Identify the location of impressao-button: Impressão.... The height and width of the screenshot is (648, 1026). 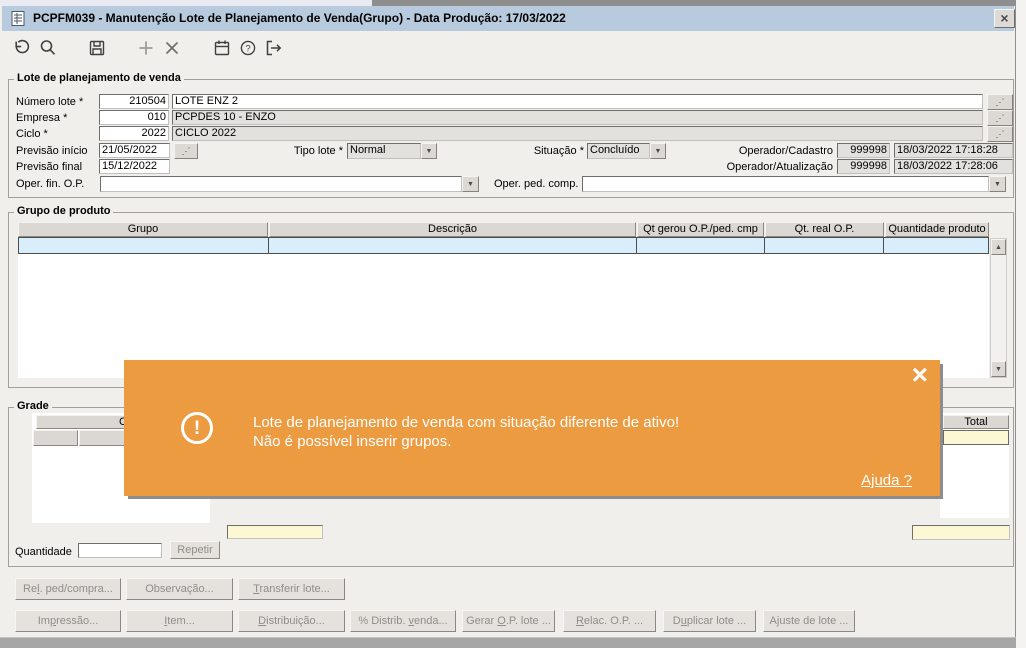
(68, 621).